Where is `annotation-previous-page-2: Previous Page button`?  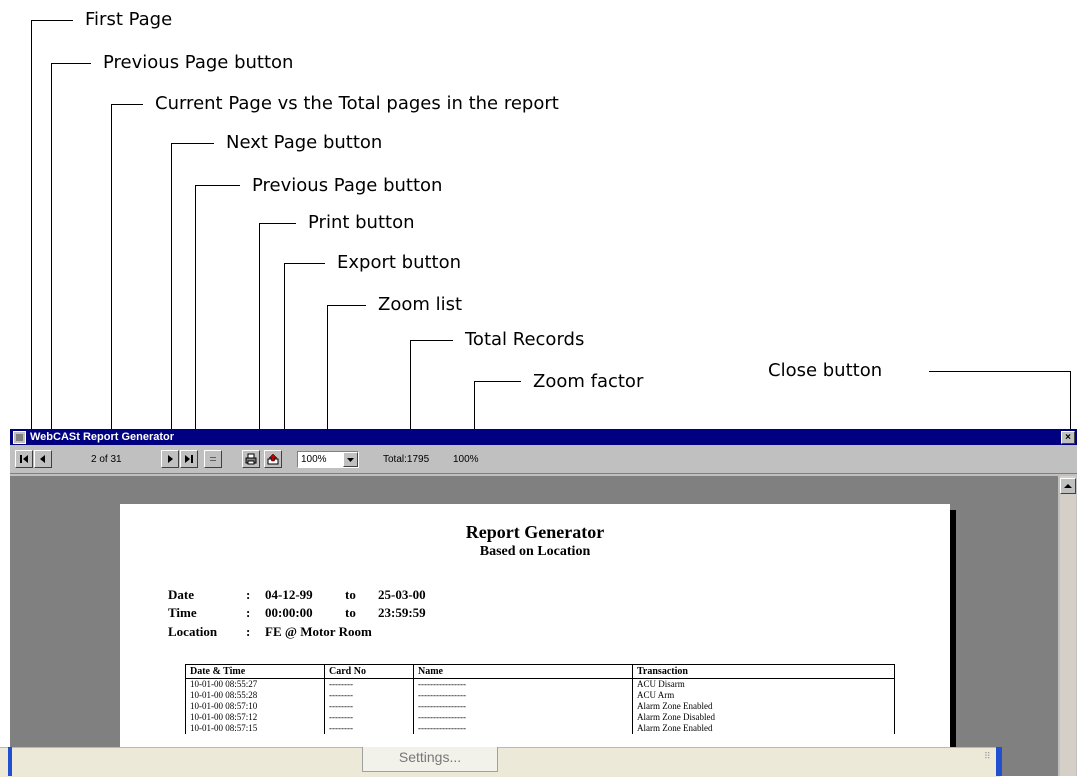 annotation-previous-page-2: Previous Page button is located at coordinates (347, 185).